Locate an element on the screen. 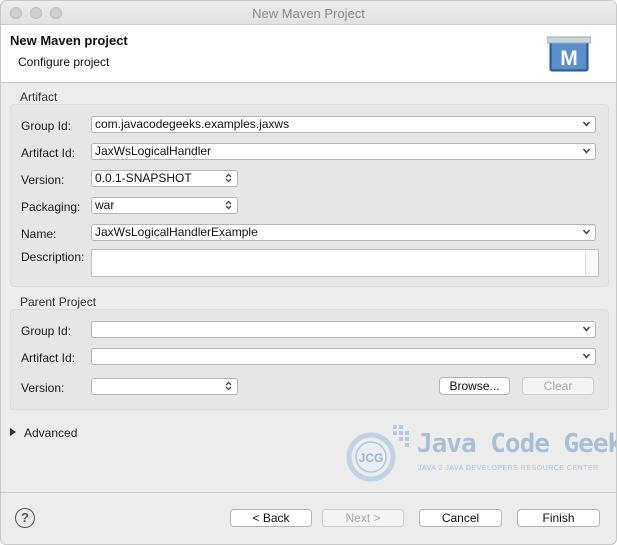 This screenshot has width=617, height=545. version-select: 0.0.1-SNAPSHOT is located at coordinates (164, 178).